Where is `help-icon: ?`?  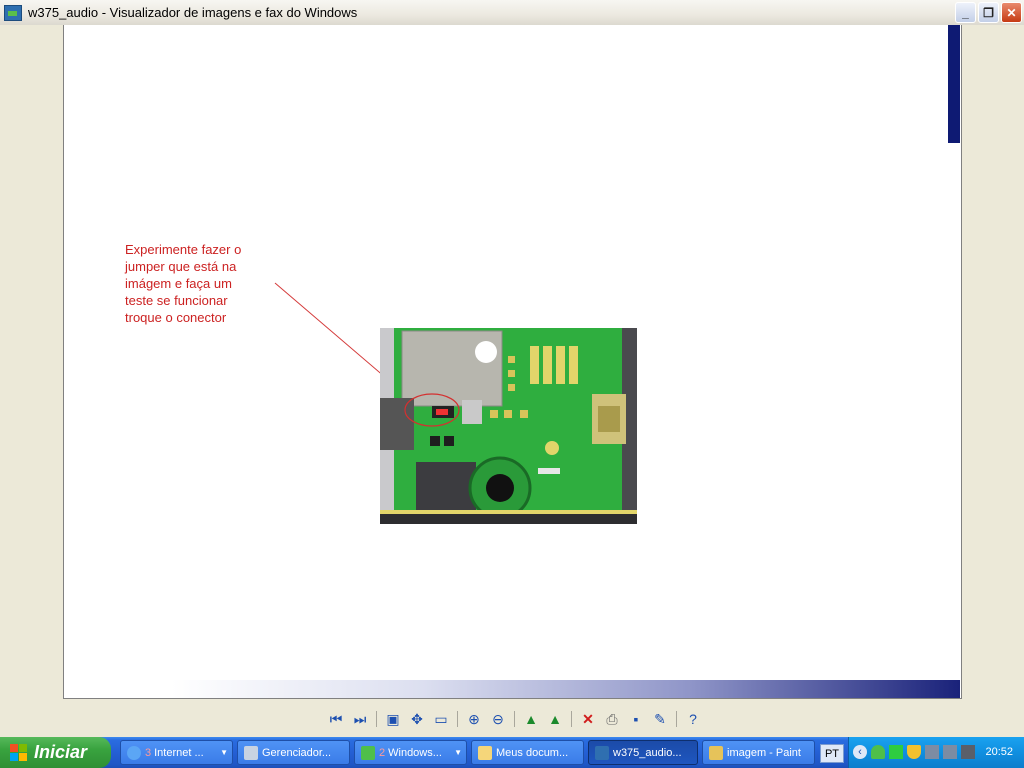 help-icon: ? is located at coordinates (693, 719).